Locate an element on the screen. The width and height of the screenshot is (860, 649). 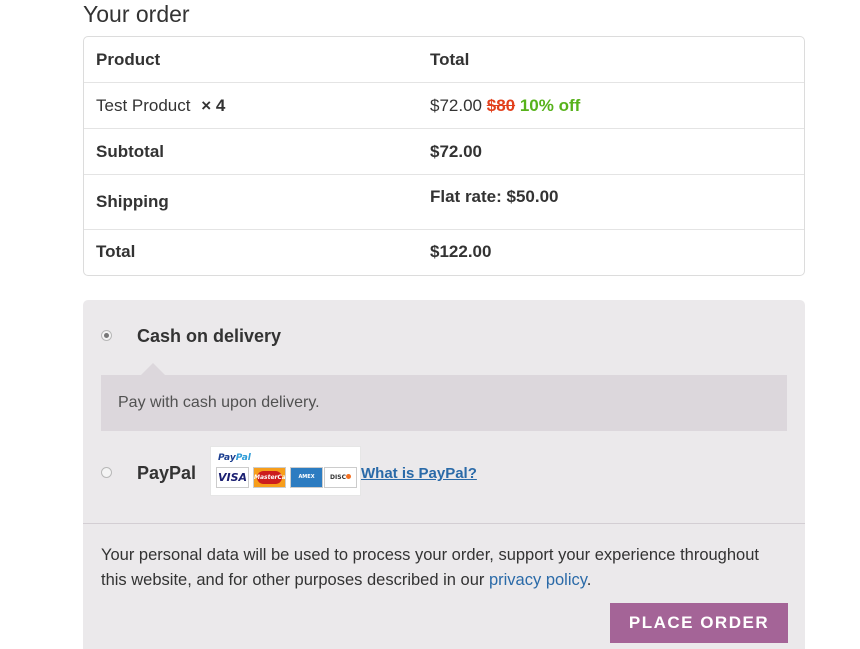
paypal-radio is located at coordinates (106, 472).